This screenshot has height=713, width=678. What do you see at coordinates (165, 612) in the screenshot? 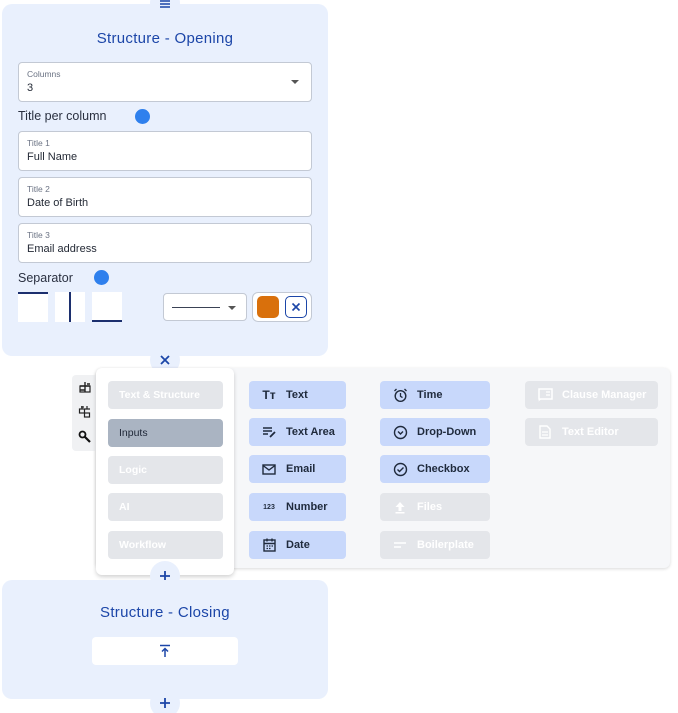
I see `closing-title: Structure - Closing` at bounding box center [165, 612].